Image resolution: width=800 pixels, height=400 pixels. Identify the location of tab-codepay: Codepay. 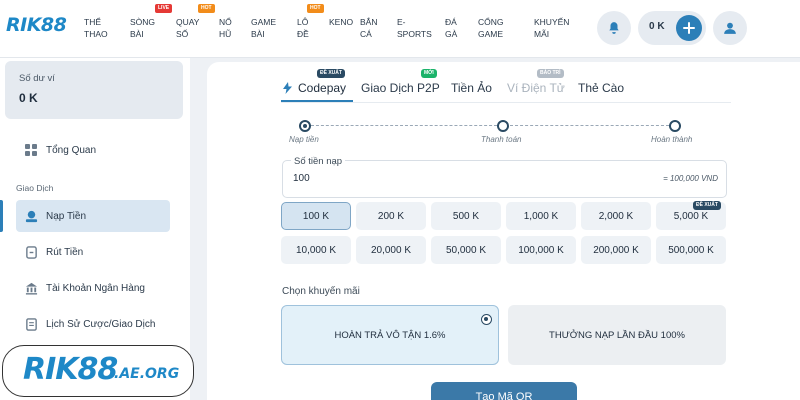
(314, 88).